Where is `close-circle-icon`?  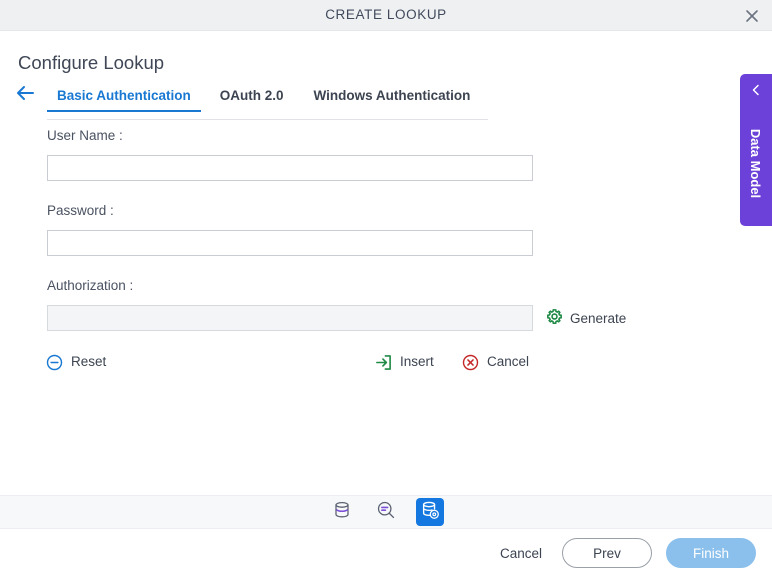 close-circle-icon is located at coordinates (470, 362).